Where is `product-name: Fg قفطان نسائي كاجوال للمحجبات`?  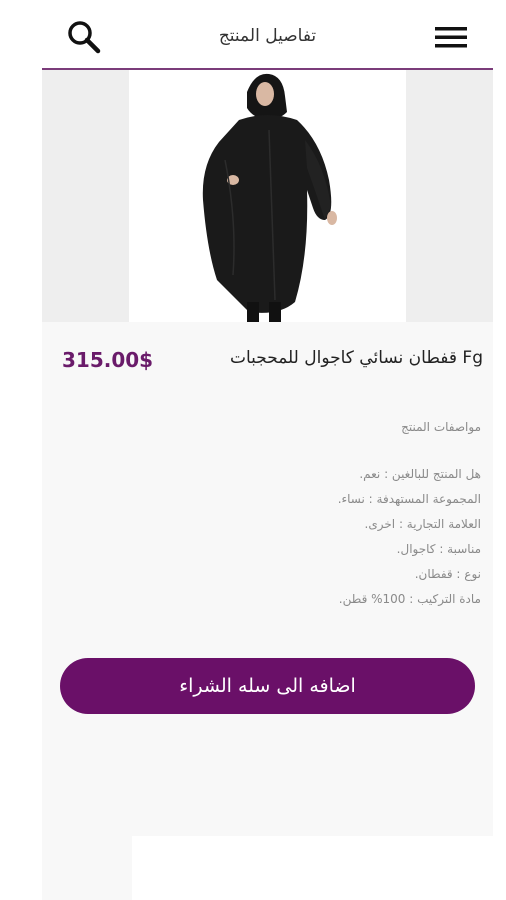 product-name: Fg قفطان نسائي كاجوال للمحجبات is located at coordinates (356, 358).